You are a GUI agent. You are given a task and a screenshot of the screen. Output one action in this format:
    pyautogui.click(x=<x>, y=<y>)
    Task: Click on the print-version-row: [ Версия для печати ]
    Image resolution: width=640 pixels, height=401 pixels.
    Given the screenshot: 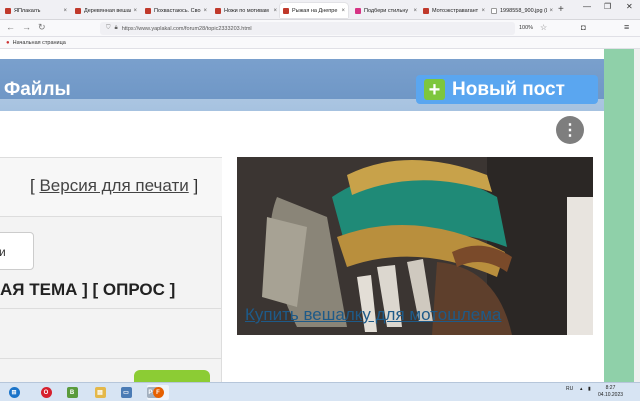 What is the action you would take?
    pyautogui.click(x=111, y=187)
    